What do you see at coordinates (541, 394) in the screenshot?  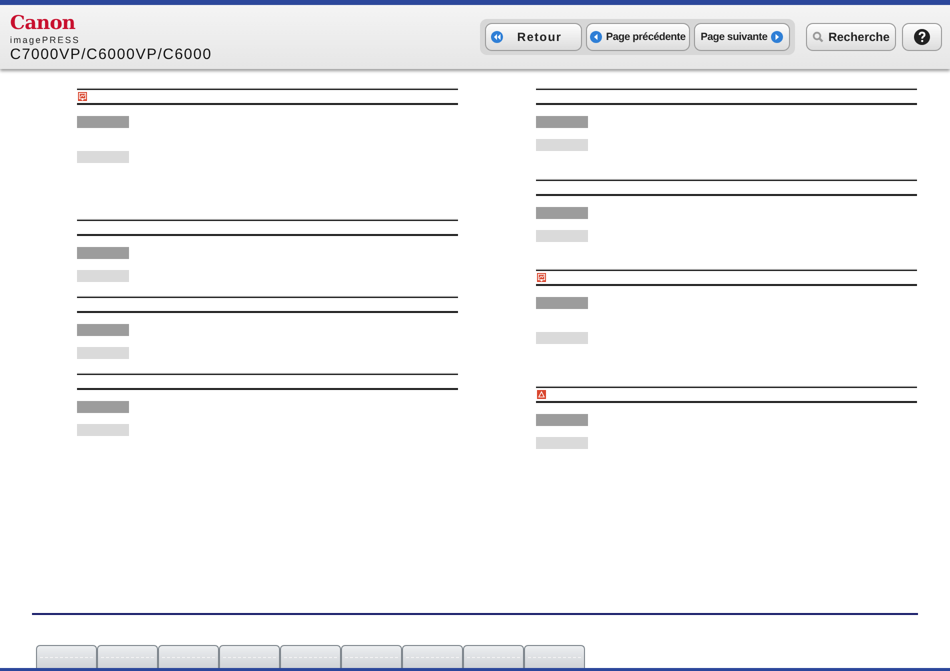 I see `warning-icon` at bounding box center [541, 394].